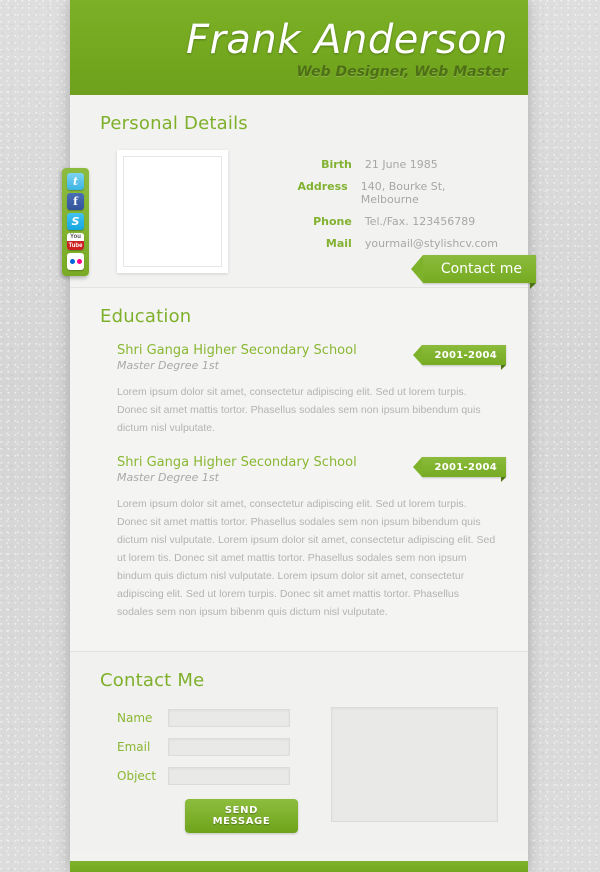  I want to click on email-input, so click(229, 747).